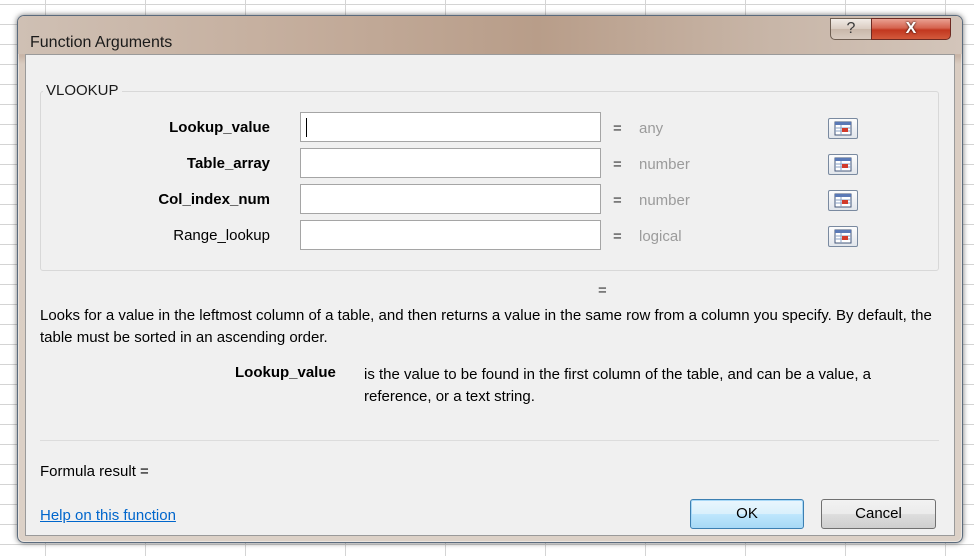  I want to click on argument-label: Range_lookup, so click(221, 235).